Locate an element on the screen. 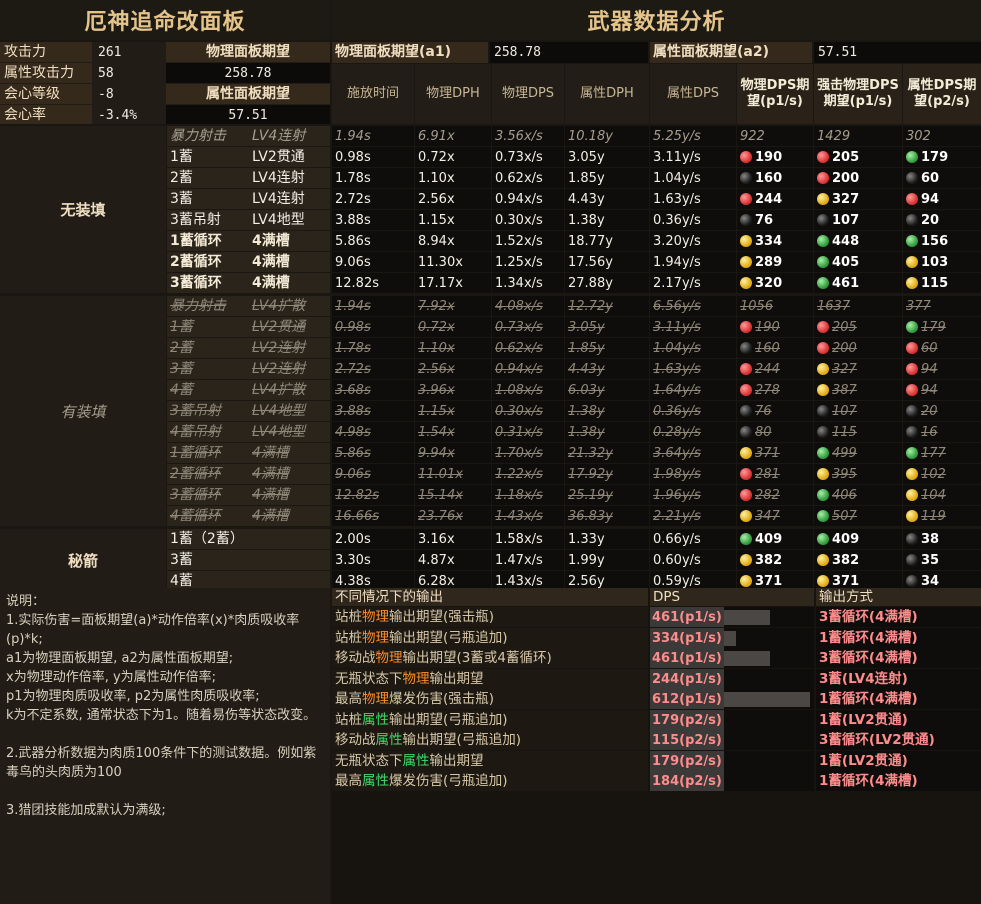  table-cell: 7.92x is located at coordinates (453, 306).